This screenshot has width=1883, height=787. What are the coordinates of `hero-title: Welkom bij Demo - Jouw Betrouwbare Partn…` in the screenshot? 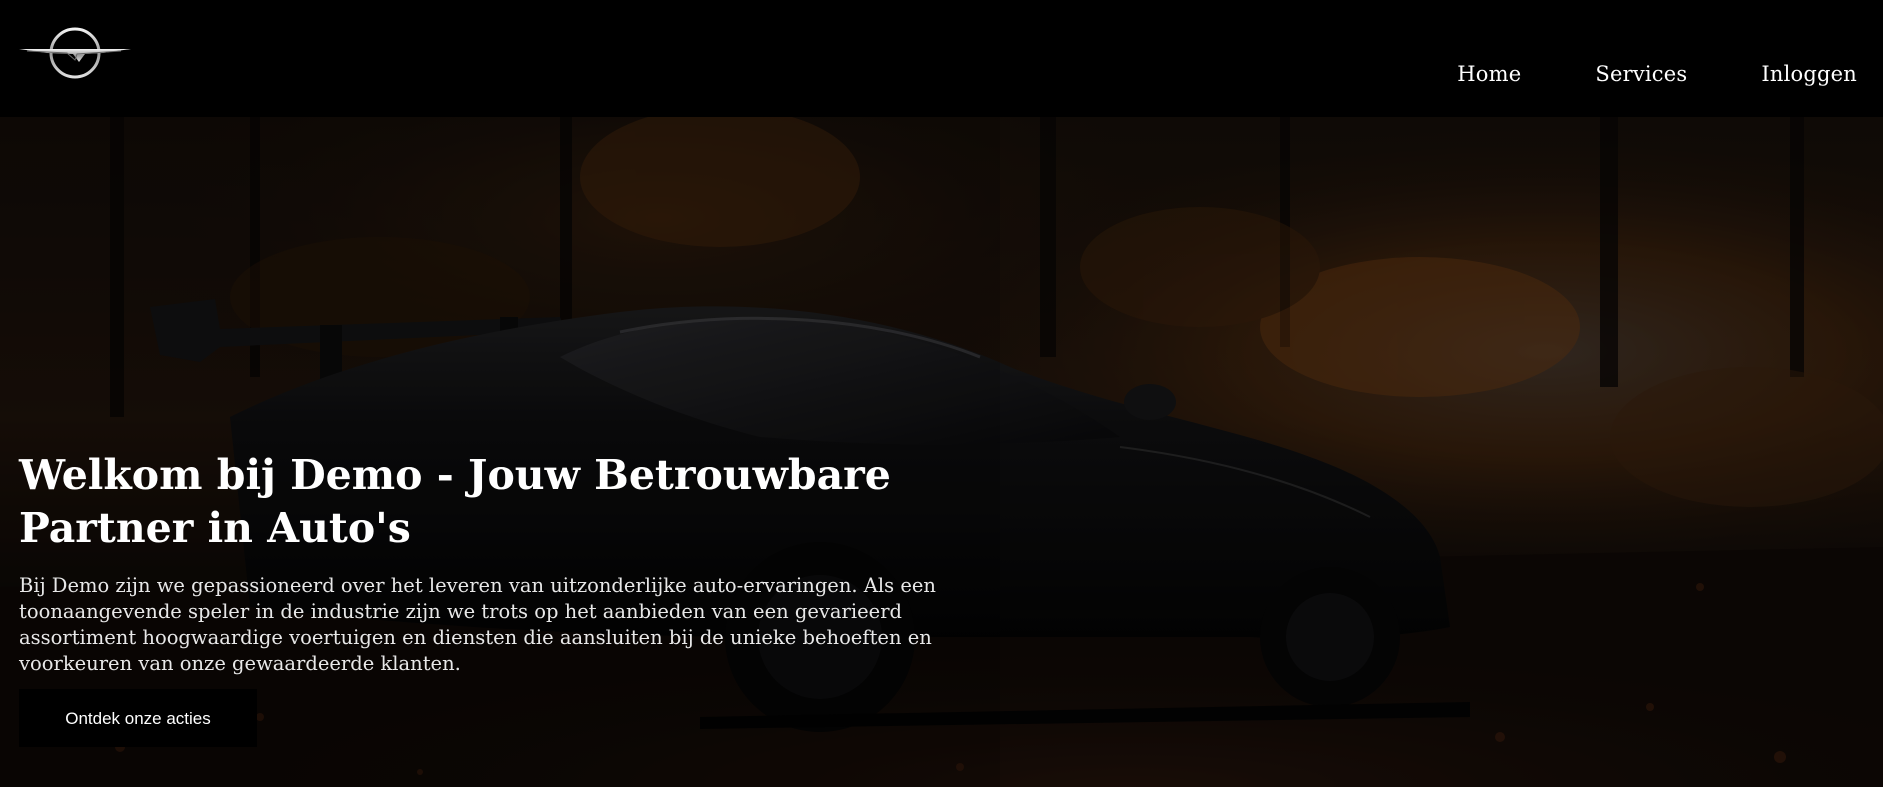 It's located at (455, 501).